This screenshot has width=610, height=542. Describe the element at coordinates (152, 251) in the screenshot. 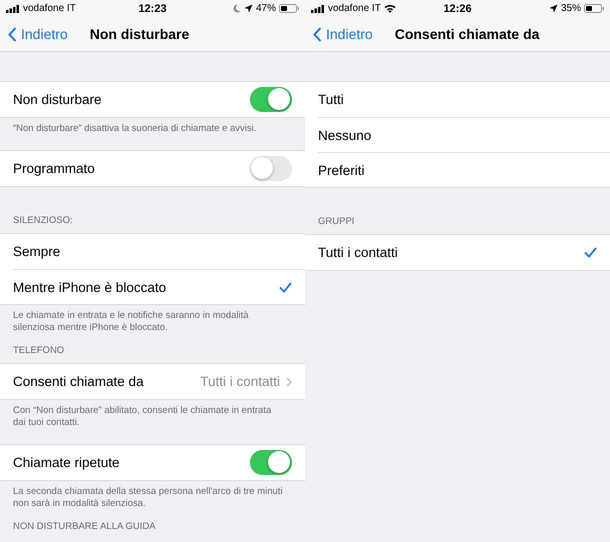

I see `row-label: Sempre` at that location.